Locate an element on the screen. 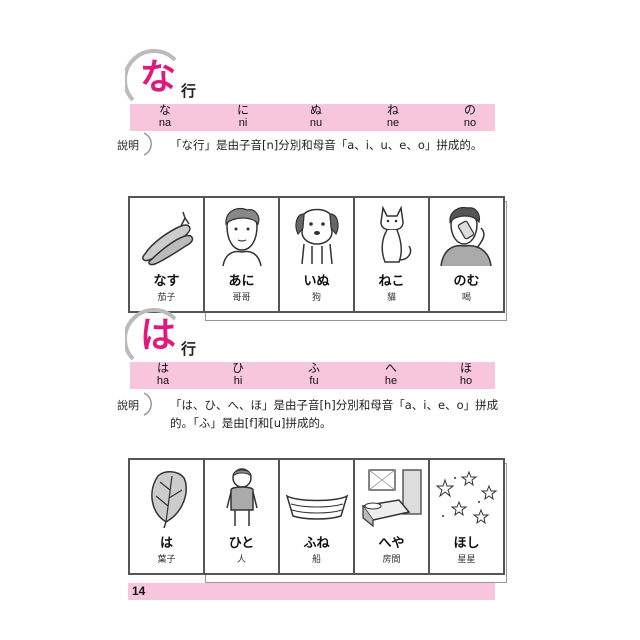 The width and height of the screenshot is (640, 640). kana-cell: は ha is located at coordinates (163, 374).